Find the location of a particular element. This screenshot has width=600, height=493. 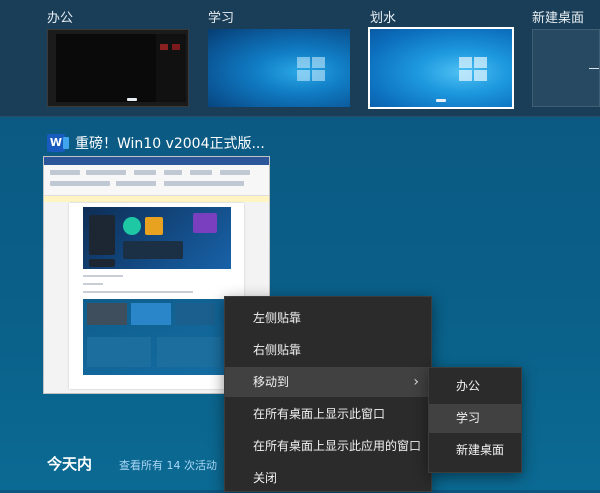

desktop-2-label: 学习 is located at coordinates (221, 18).